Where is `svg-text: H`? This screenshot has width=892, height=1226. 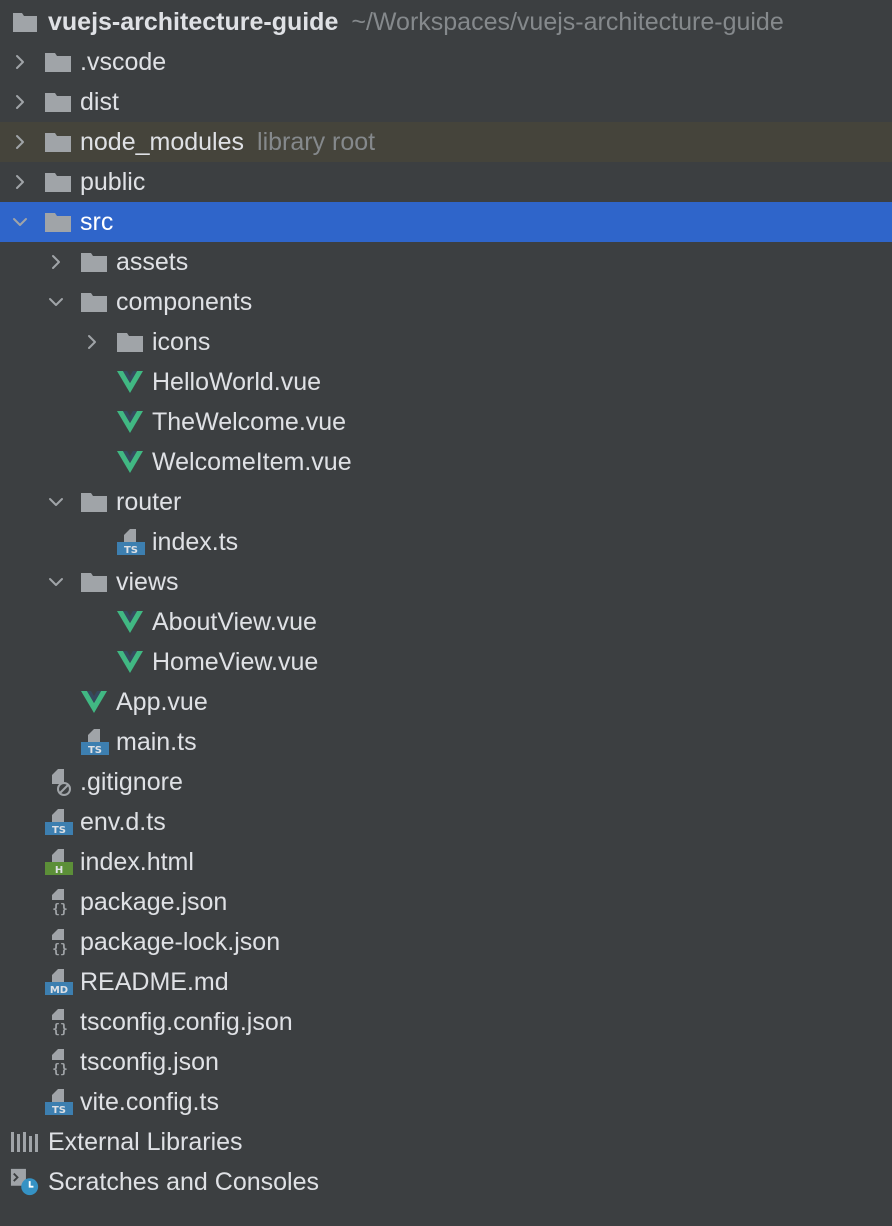 svg-text: H is located at coordinates (59, 870).